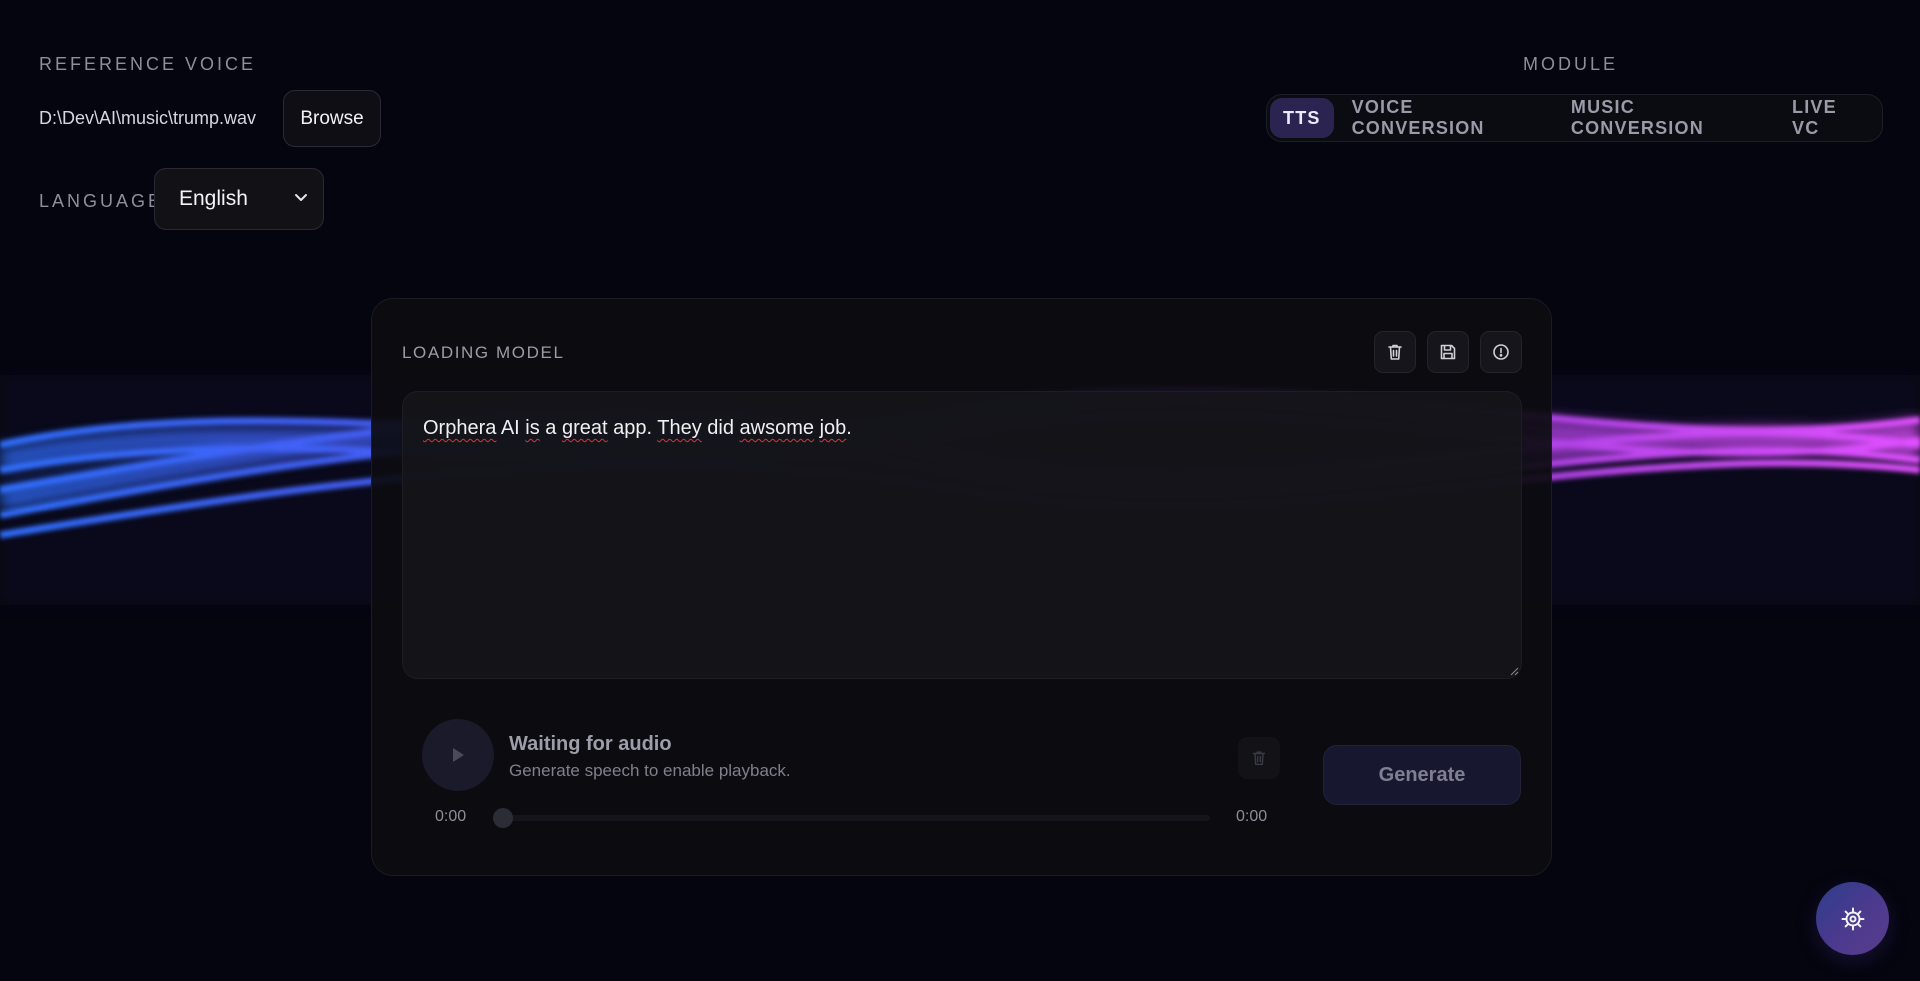  I want to click on settings-icon, so click(1852, 918).